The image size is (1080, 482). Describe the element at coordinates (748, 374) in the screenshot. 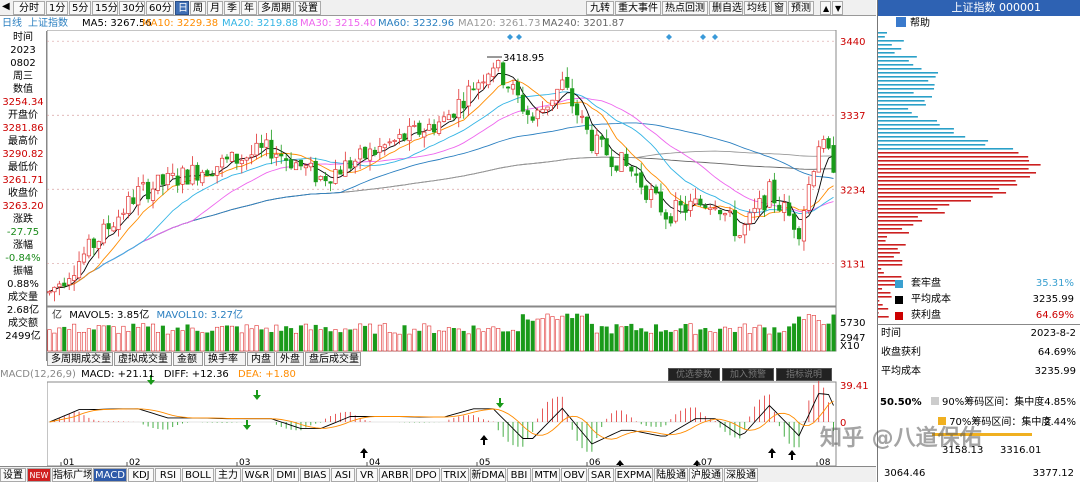

I see `add-alert-button: 加入预警` at that location.